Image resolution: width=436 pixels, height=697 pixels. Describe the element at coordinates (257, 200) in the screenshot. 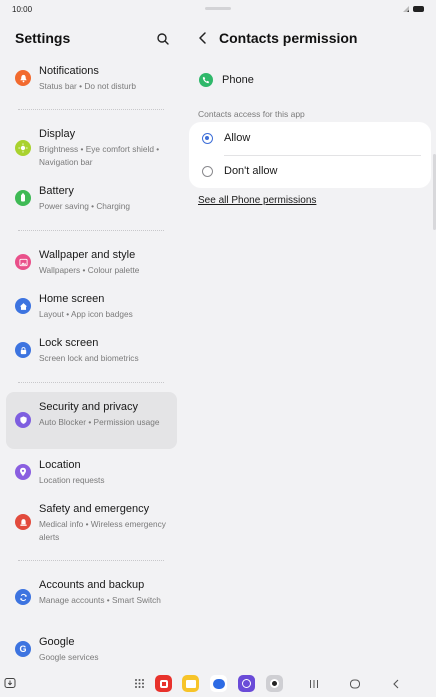

I see `see-all-permissions-link: See all Phone permissions` at that location.